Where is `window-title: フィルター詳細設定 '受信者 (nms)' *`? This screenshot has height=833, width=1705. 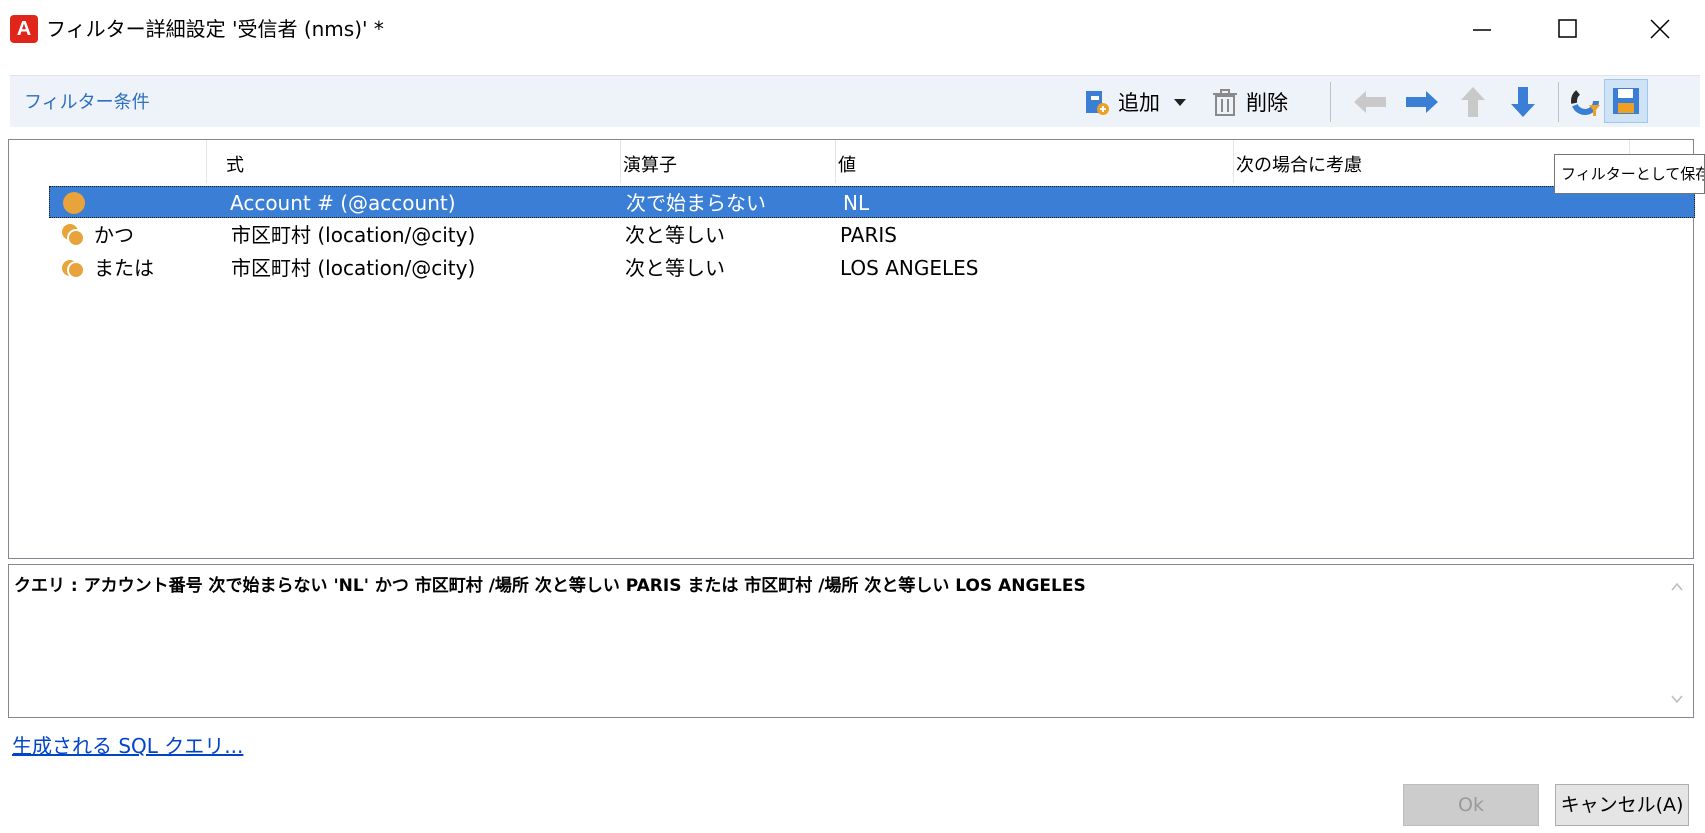
window-title: フィルター詳細設定 '受信者 (nms)' * is located at coordinates (215, 29).